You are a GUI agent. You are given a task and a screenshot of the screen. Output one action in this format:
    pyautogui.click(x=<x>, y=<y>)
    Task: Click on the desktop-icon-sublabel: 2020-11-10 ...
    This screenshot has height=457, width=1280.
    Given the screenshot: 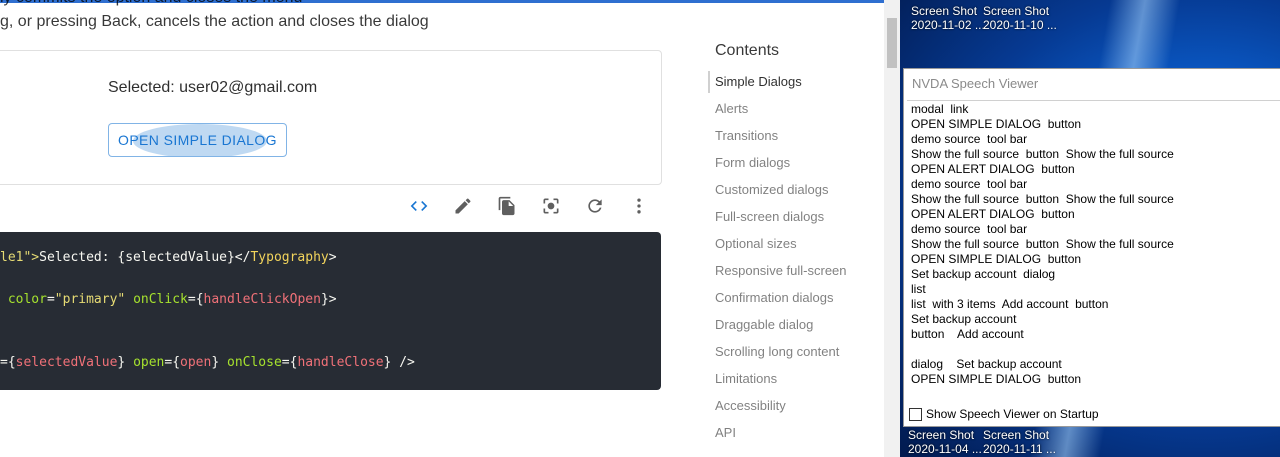 What is the action you would take?
    pyautogui.click(x=1020, y=25)
    